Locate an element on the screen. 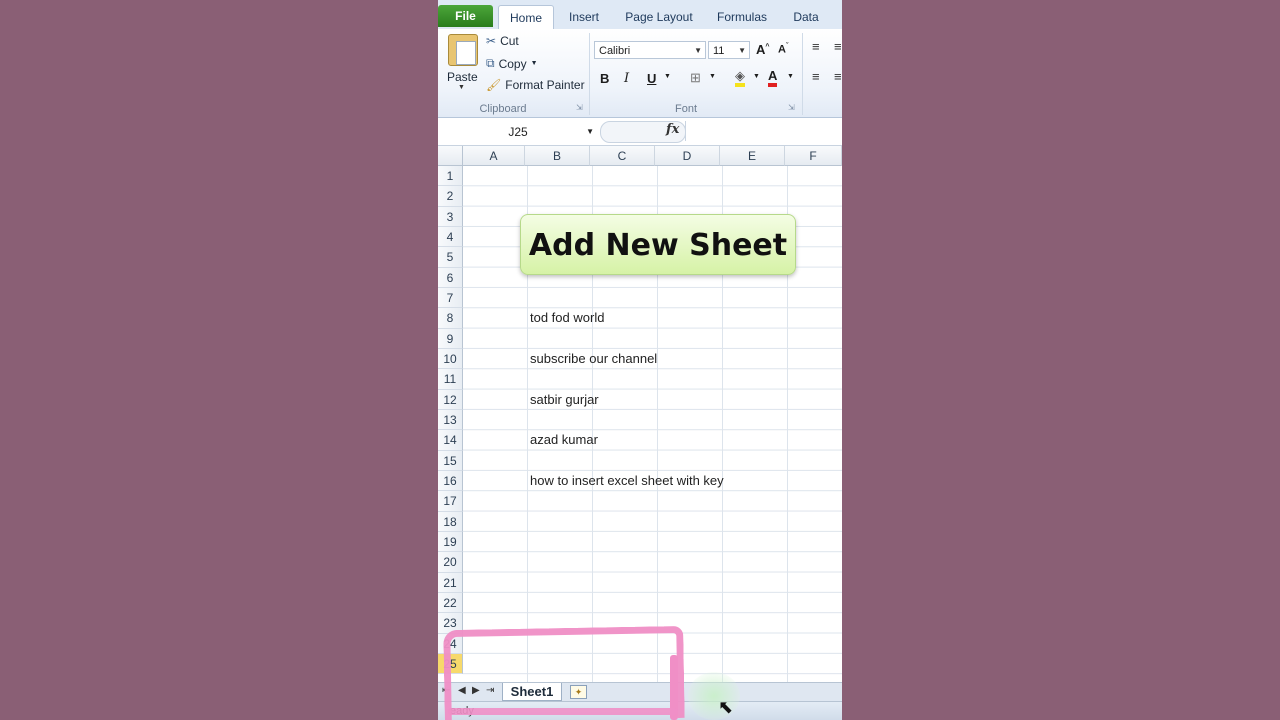  scissors-icon: ✂ is located at coordinates (491, 41).